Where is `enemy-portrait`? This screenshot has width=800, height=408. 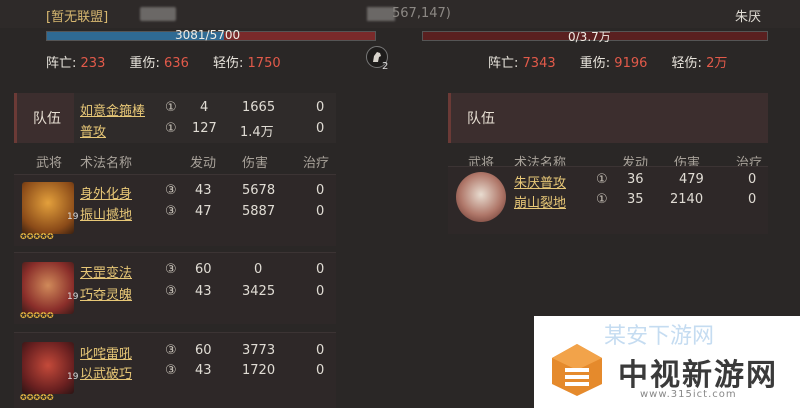 enemy-portrait is located at coordinates (481, 197).